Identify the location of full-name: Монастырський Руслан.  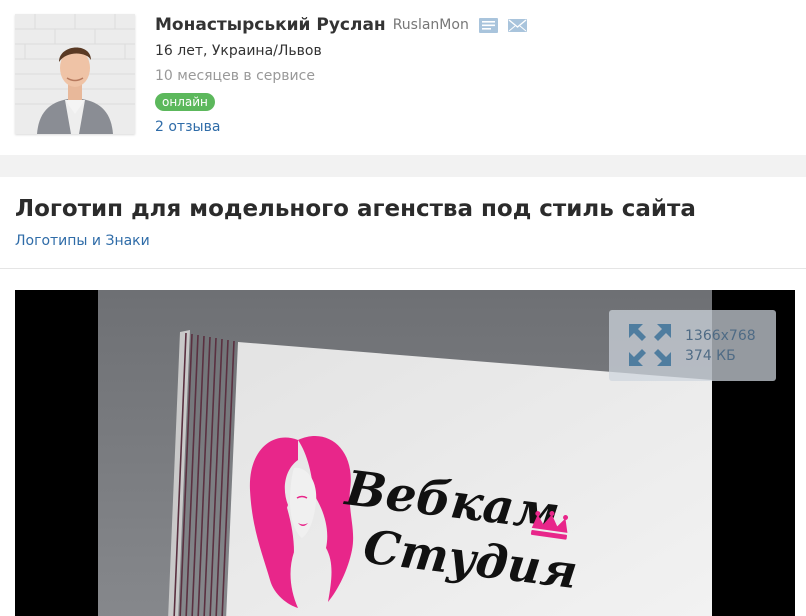
(270, 25).